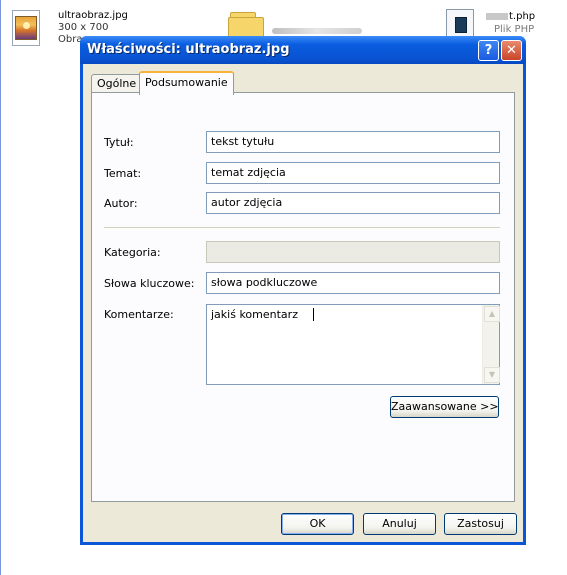 This screenshot has height=575, width=567. I want to click on scroll-down-icon: ▼, so click(492, 375).